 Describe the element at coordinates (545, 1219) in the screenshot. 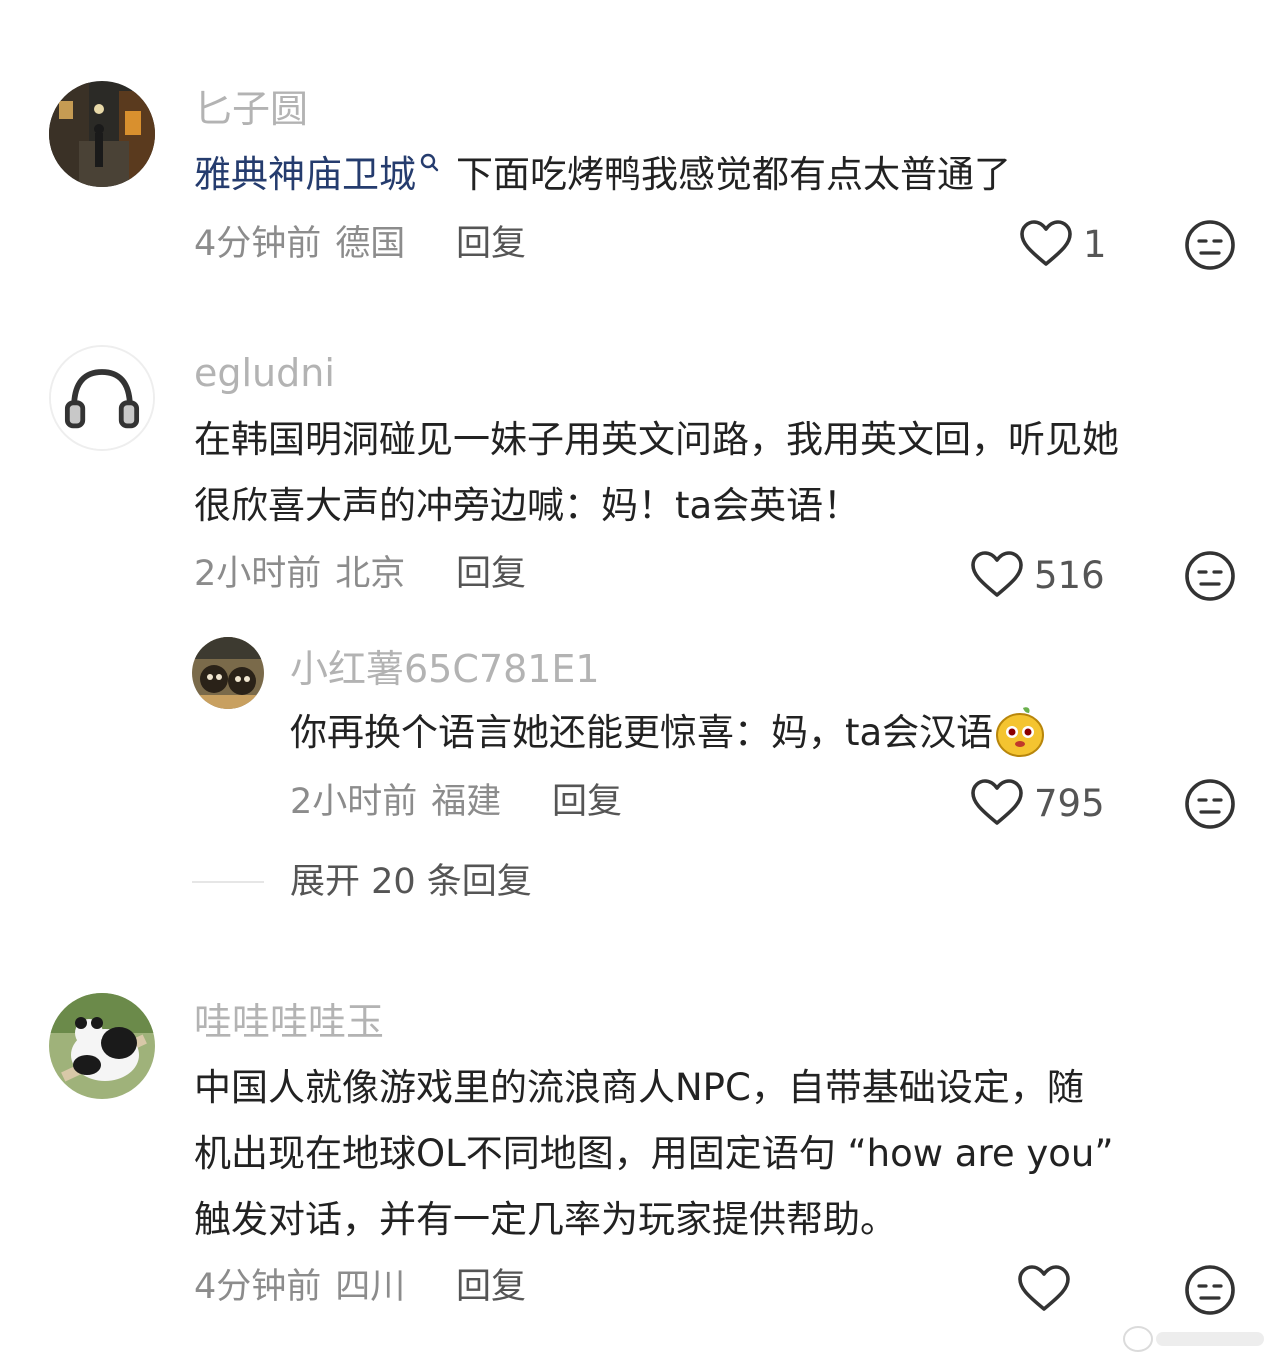

I see `comment-text-line-3: 触发对话，并有一定几率为玩家提供帮助。` at that location.